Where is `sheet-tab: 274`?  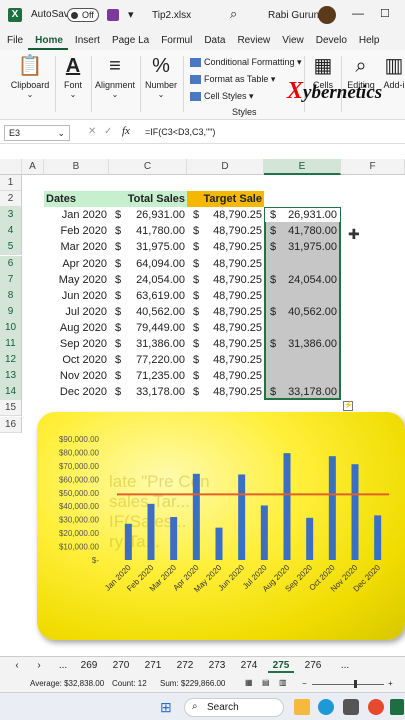 sheet-tab: 274 is located at coordinates (249, 665).